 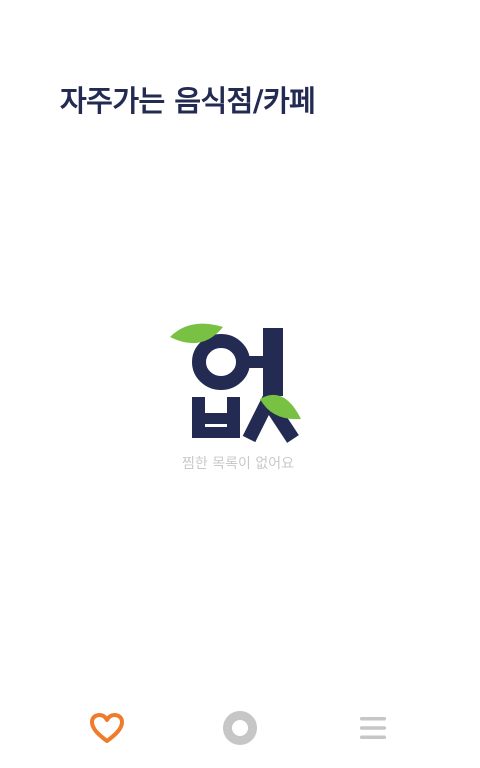 I want to click on circle-icon, so click(x=239, y=728).